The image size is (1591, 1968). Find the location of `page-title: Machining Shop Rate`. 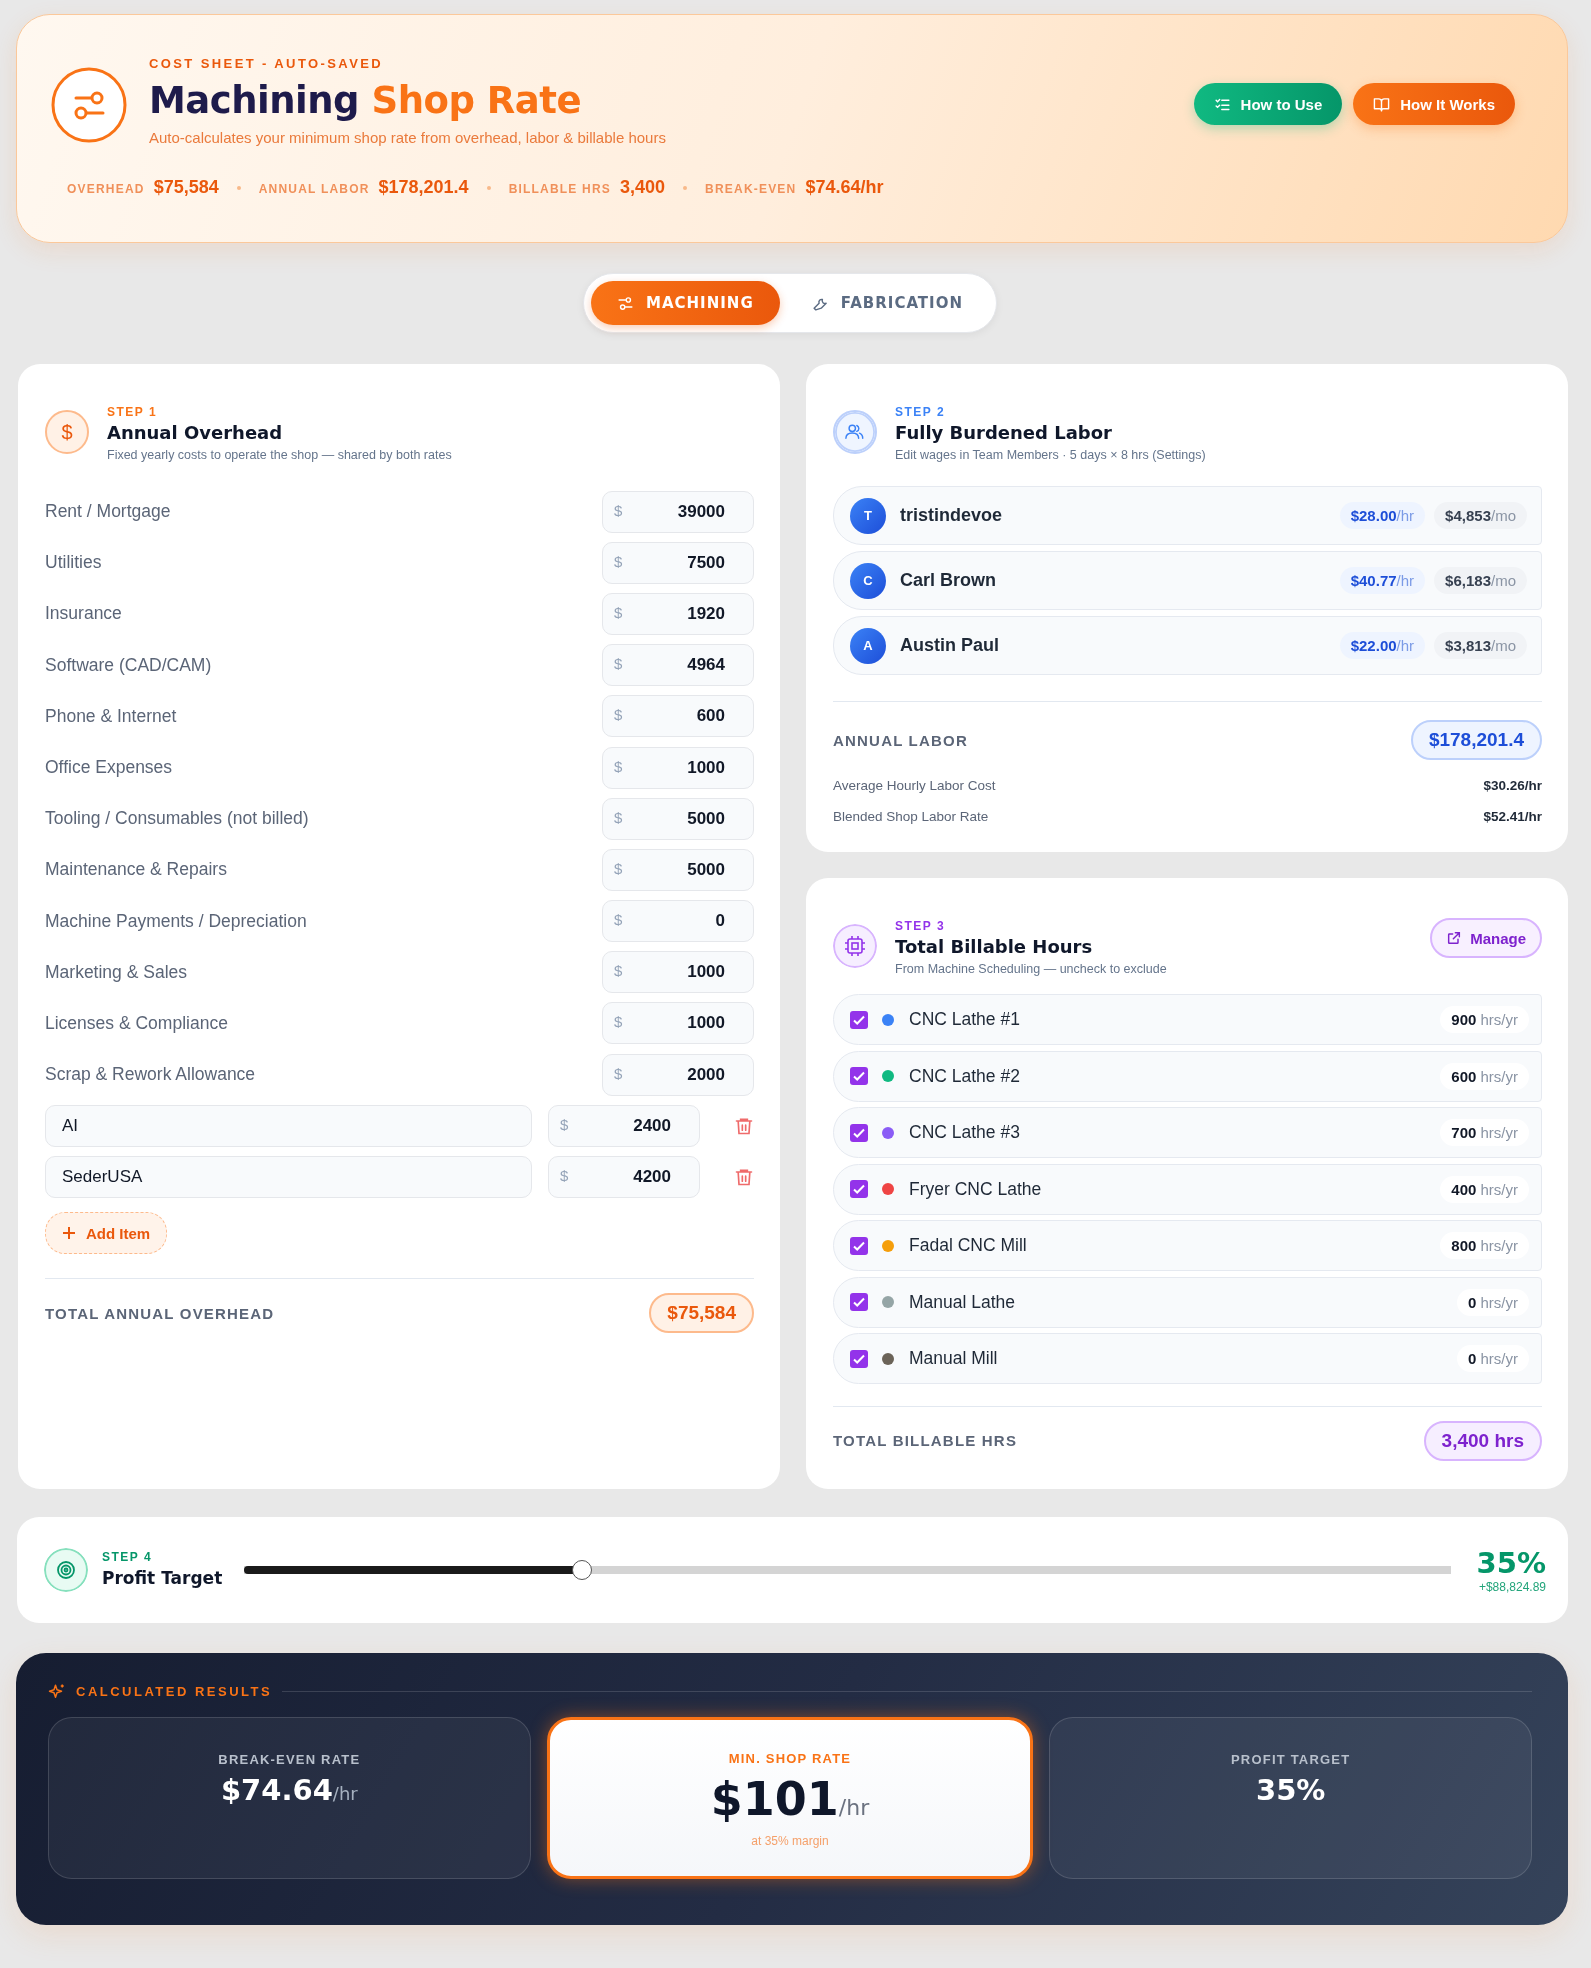

page-title: Machining Shop Rate is located at coordinates (365, 101).